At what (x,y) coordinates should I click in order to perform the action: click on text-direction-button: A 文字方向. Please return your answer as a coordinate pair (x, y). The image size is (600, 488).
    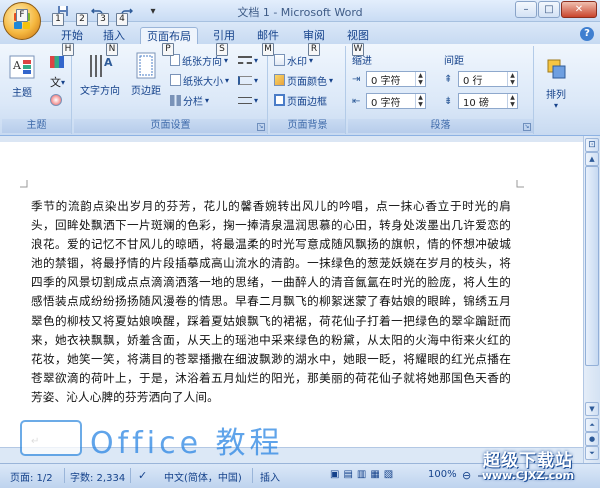
    Looking at the image, I should click on (100, 74).